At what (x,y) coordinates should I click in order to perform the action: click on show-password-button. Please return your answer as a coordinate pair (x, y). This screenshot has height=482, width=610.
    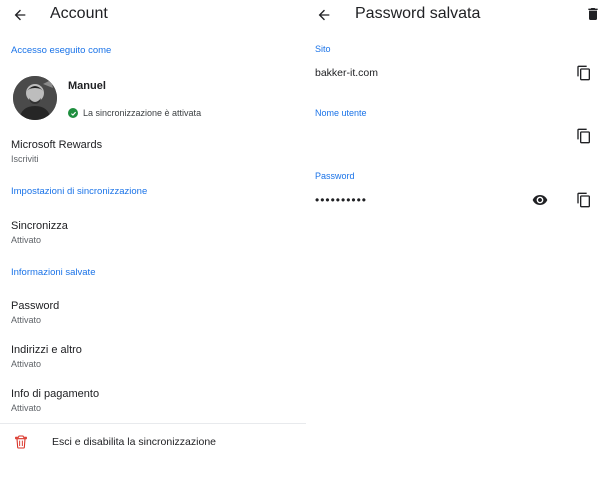
    Looking at the image, I should click on (540, 200).